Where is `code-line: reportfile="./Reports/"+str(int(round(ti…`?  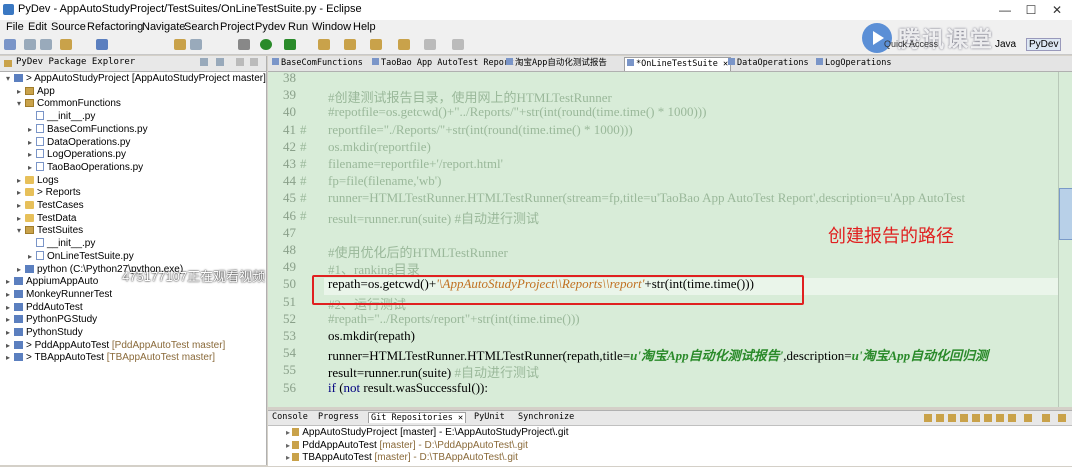 code-line: reportfile="./Reports/"+str(int(round(ti… is located at coordinates (480, 130).